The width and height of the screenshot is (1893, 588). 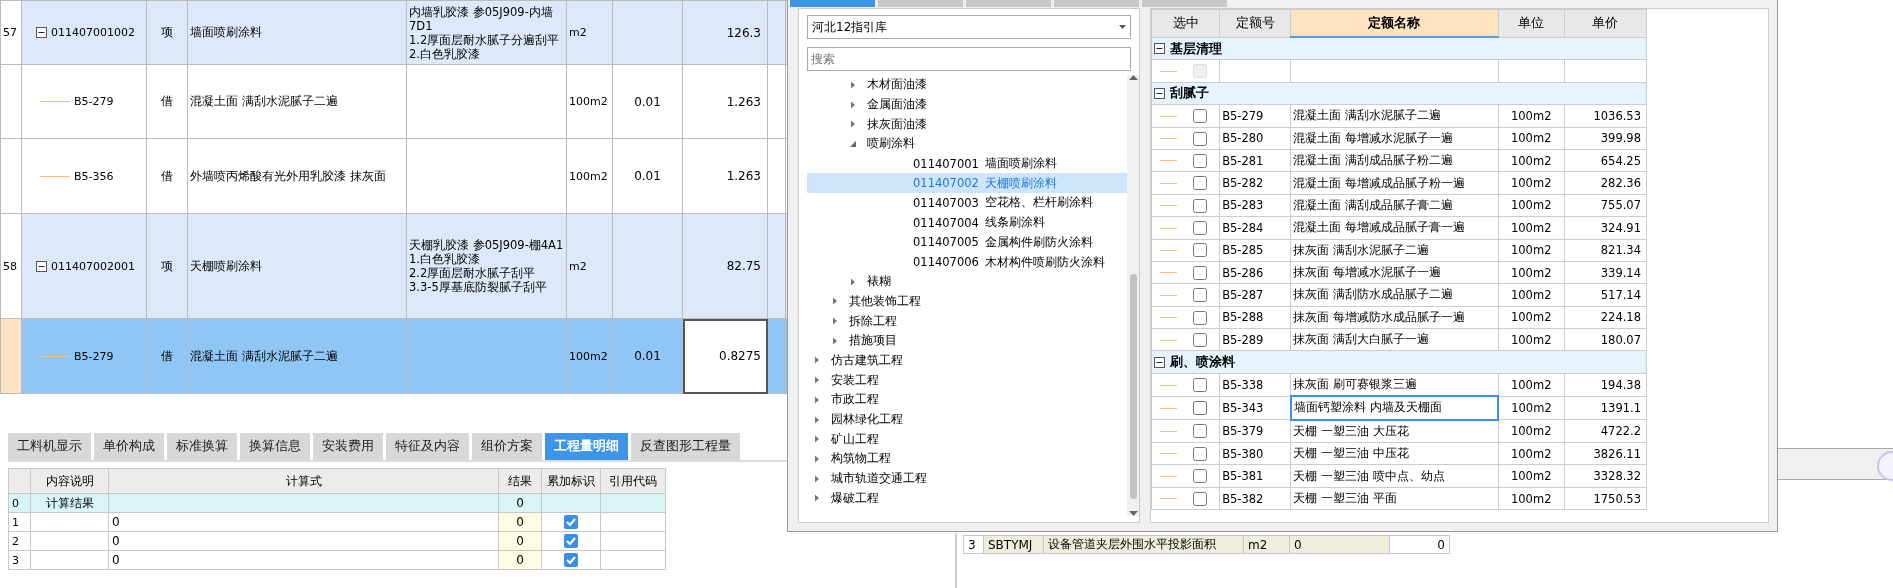 What do you see at coordinates (1255, 385) in the screenshot?
I see `table-cell: B5-338` at bounding box center [1255, 385].